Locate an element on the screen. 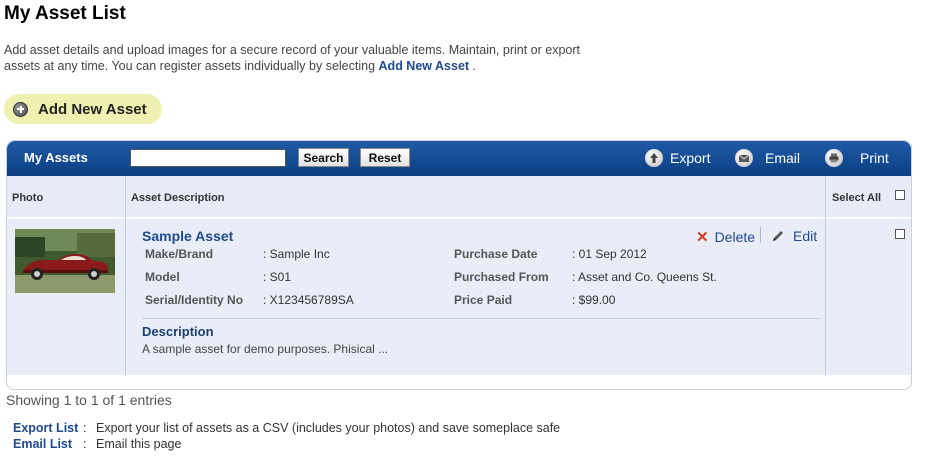 The width and height of the screenshot is (927, 456). row-select-checkbox is located at coordinates (900, 234).